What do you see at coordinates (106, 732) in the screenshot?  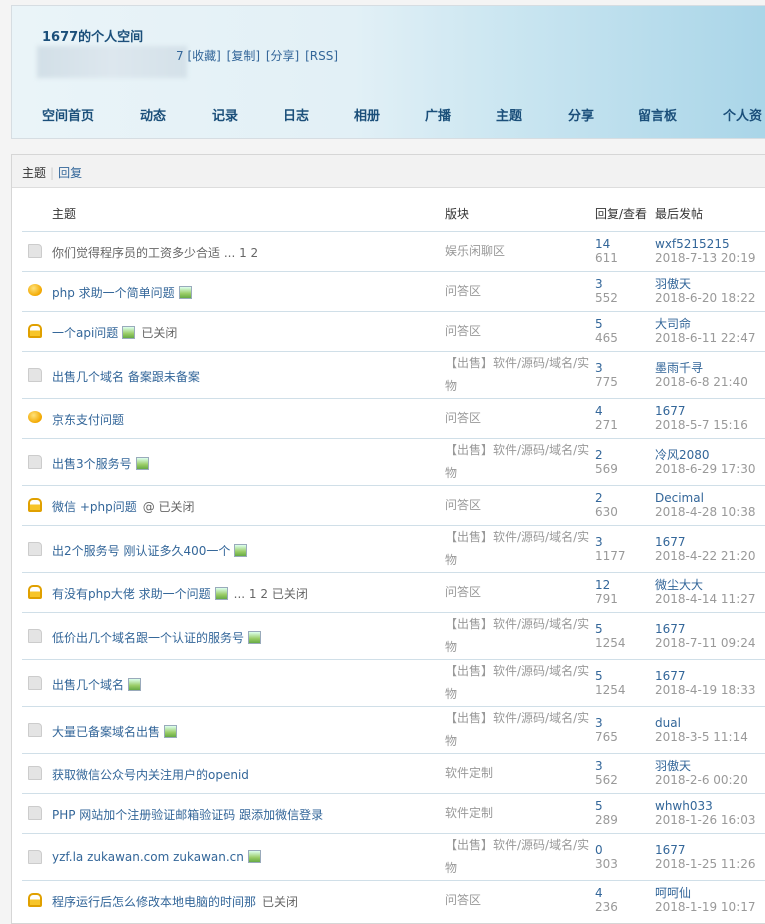 I see `topic-link: 大量已备案域名出售` at bounding box center [106, 732].